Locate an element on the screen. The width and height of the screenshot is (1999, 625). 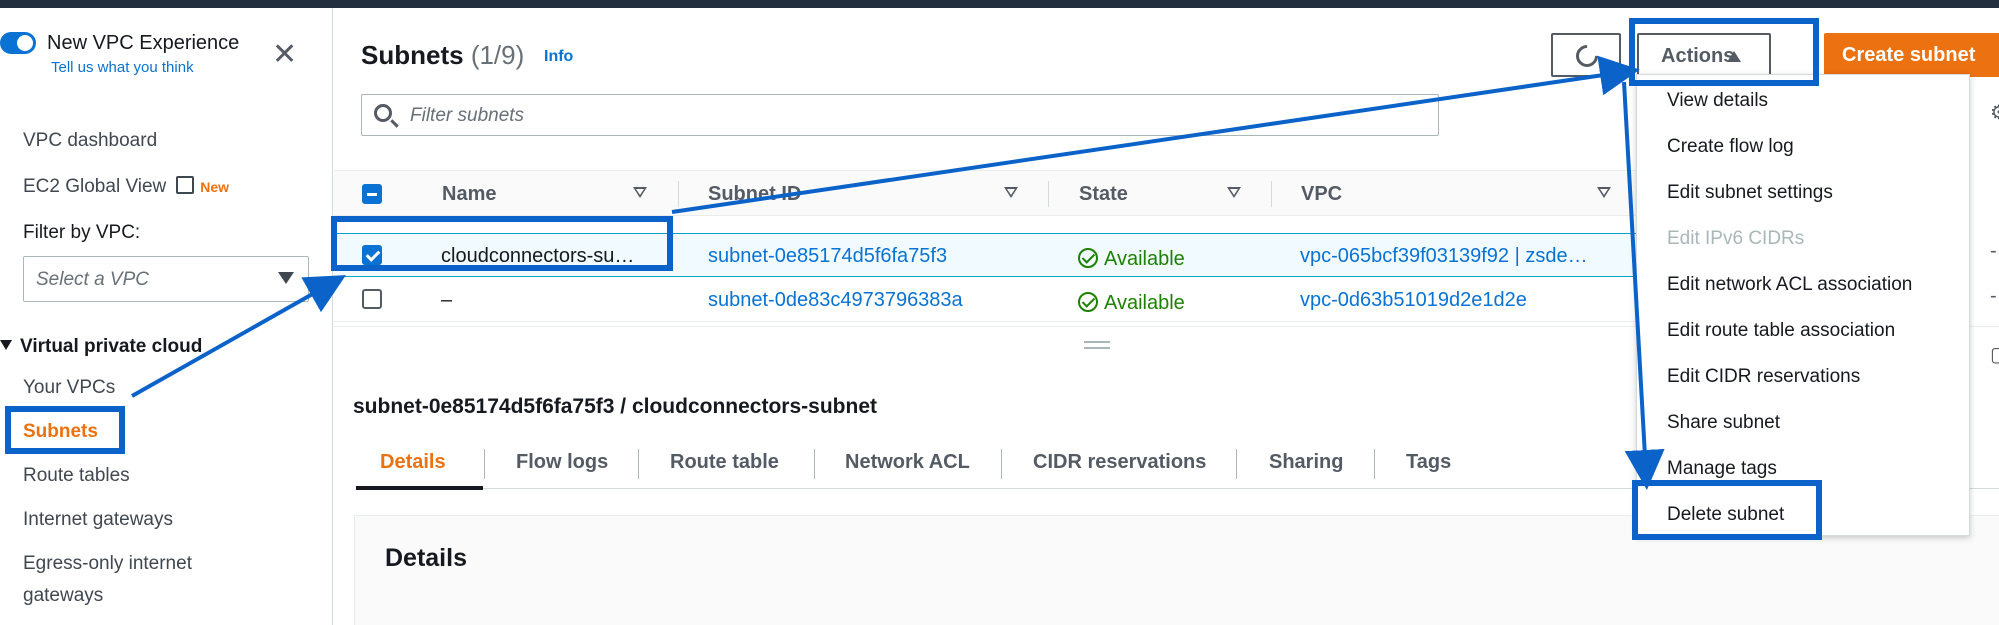
arrow-to-actions is located at coordinates (1155, 134).